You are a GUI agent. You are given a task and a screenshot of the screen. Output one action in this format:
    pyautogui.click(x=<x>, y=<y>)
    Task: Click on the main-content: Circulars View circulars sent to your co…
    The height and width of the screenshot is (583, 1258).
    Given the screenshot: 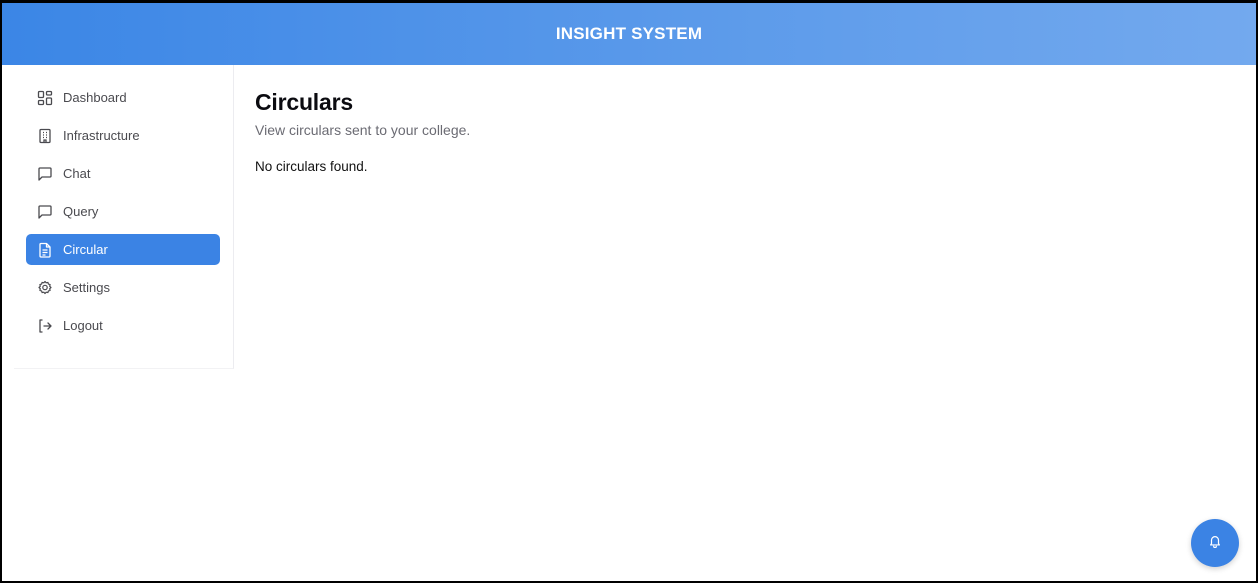 What is the action you would take?
    pyautogui.click(x=362, y=131)
    